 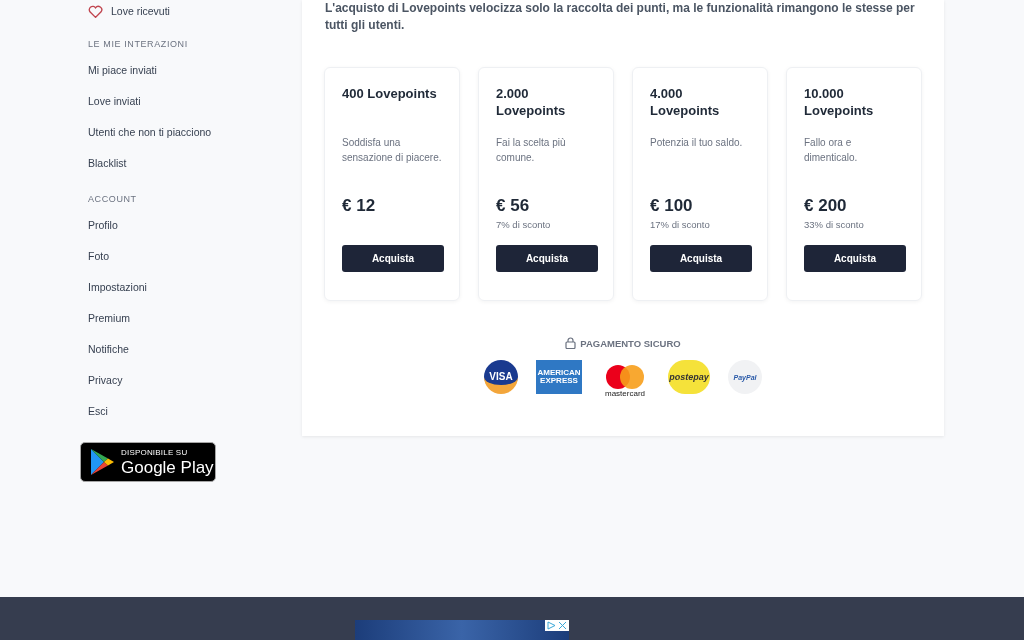 I want to click on section-heading: LE MIE INTERAZIONI, so click(x=137, y=44).